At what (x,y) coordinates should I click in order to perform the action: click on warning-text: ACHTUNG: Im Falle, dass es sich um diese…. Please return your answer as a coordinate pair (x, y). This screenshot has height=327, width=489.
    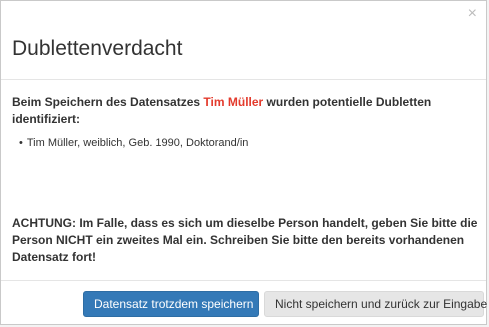
    Looking at the image, I should click on (245, 240).